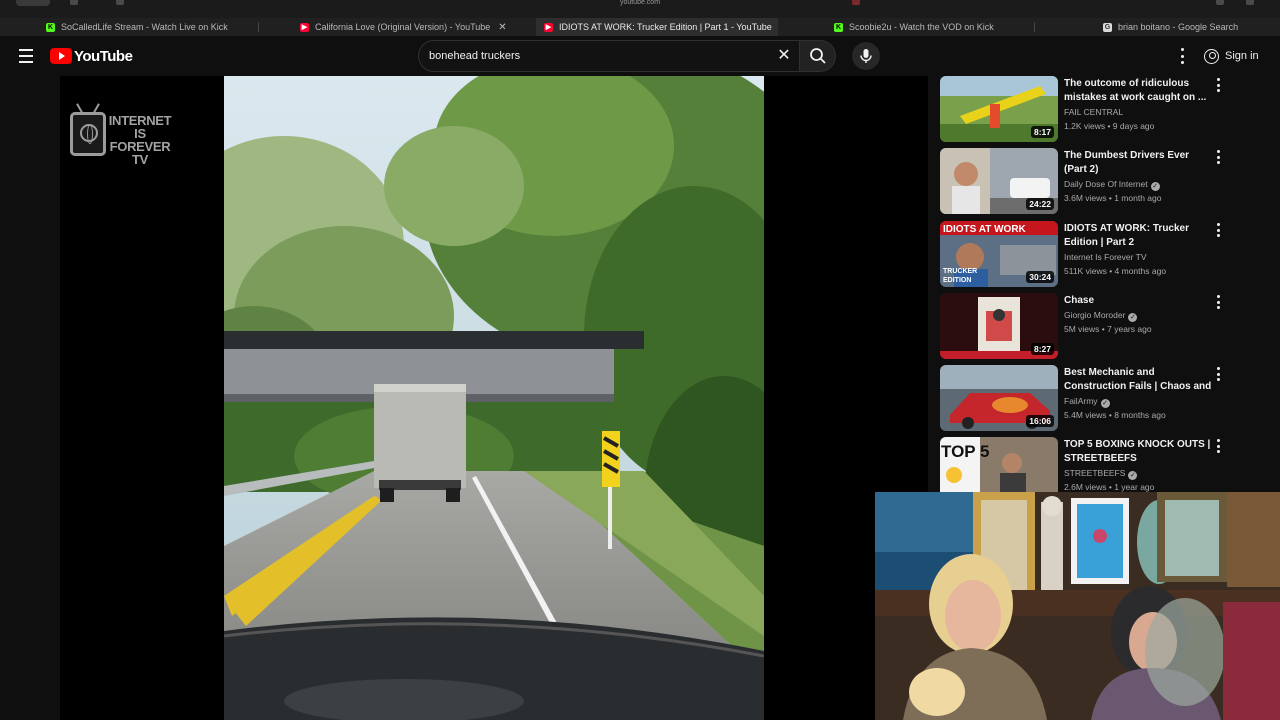 The height and width of the screenshot is (720, 1280). I want to click on video-stats: 5M views • 7 years ago, so click(1108, 329).